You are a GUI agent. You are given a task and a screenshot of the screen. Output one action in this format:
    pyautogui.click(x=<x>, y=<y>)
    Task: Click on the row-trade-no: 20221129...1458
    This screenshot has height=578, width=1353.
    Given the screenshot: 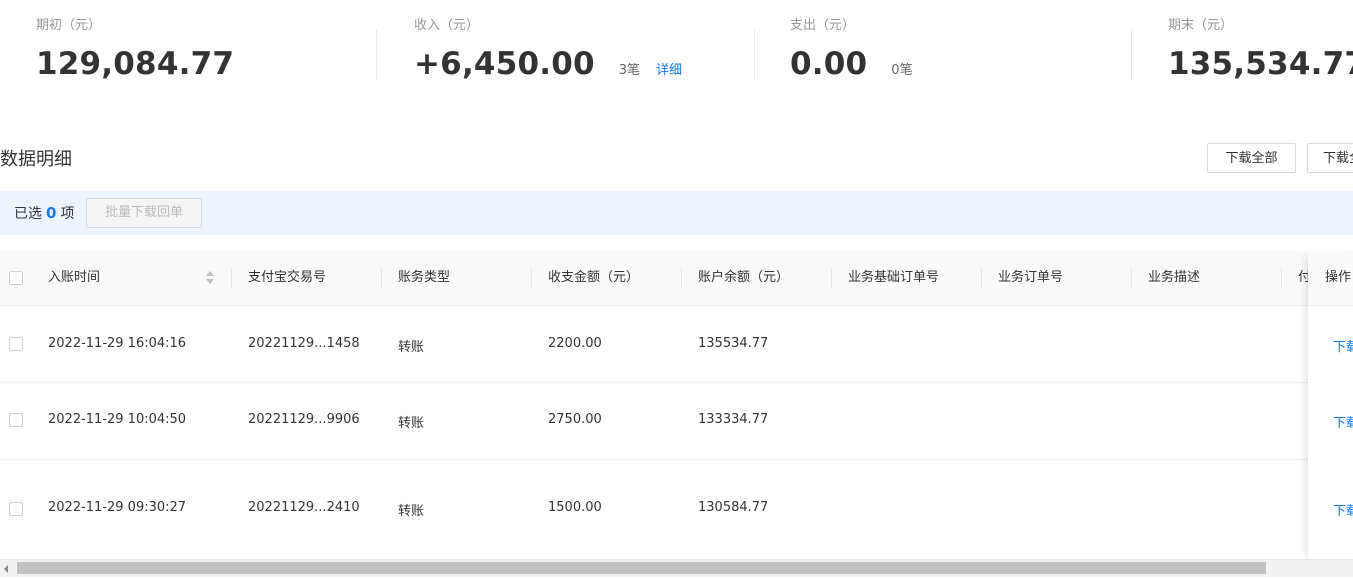 What is the action you would take?
    pyautogui.click(x=304, y=343)
    